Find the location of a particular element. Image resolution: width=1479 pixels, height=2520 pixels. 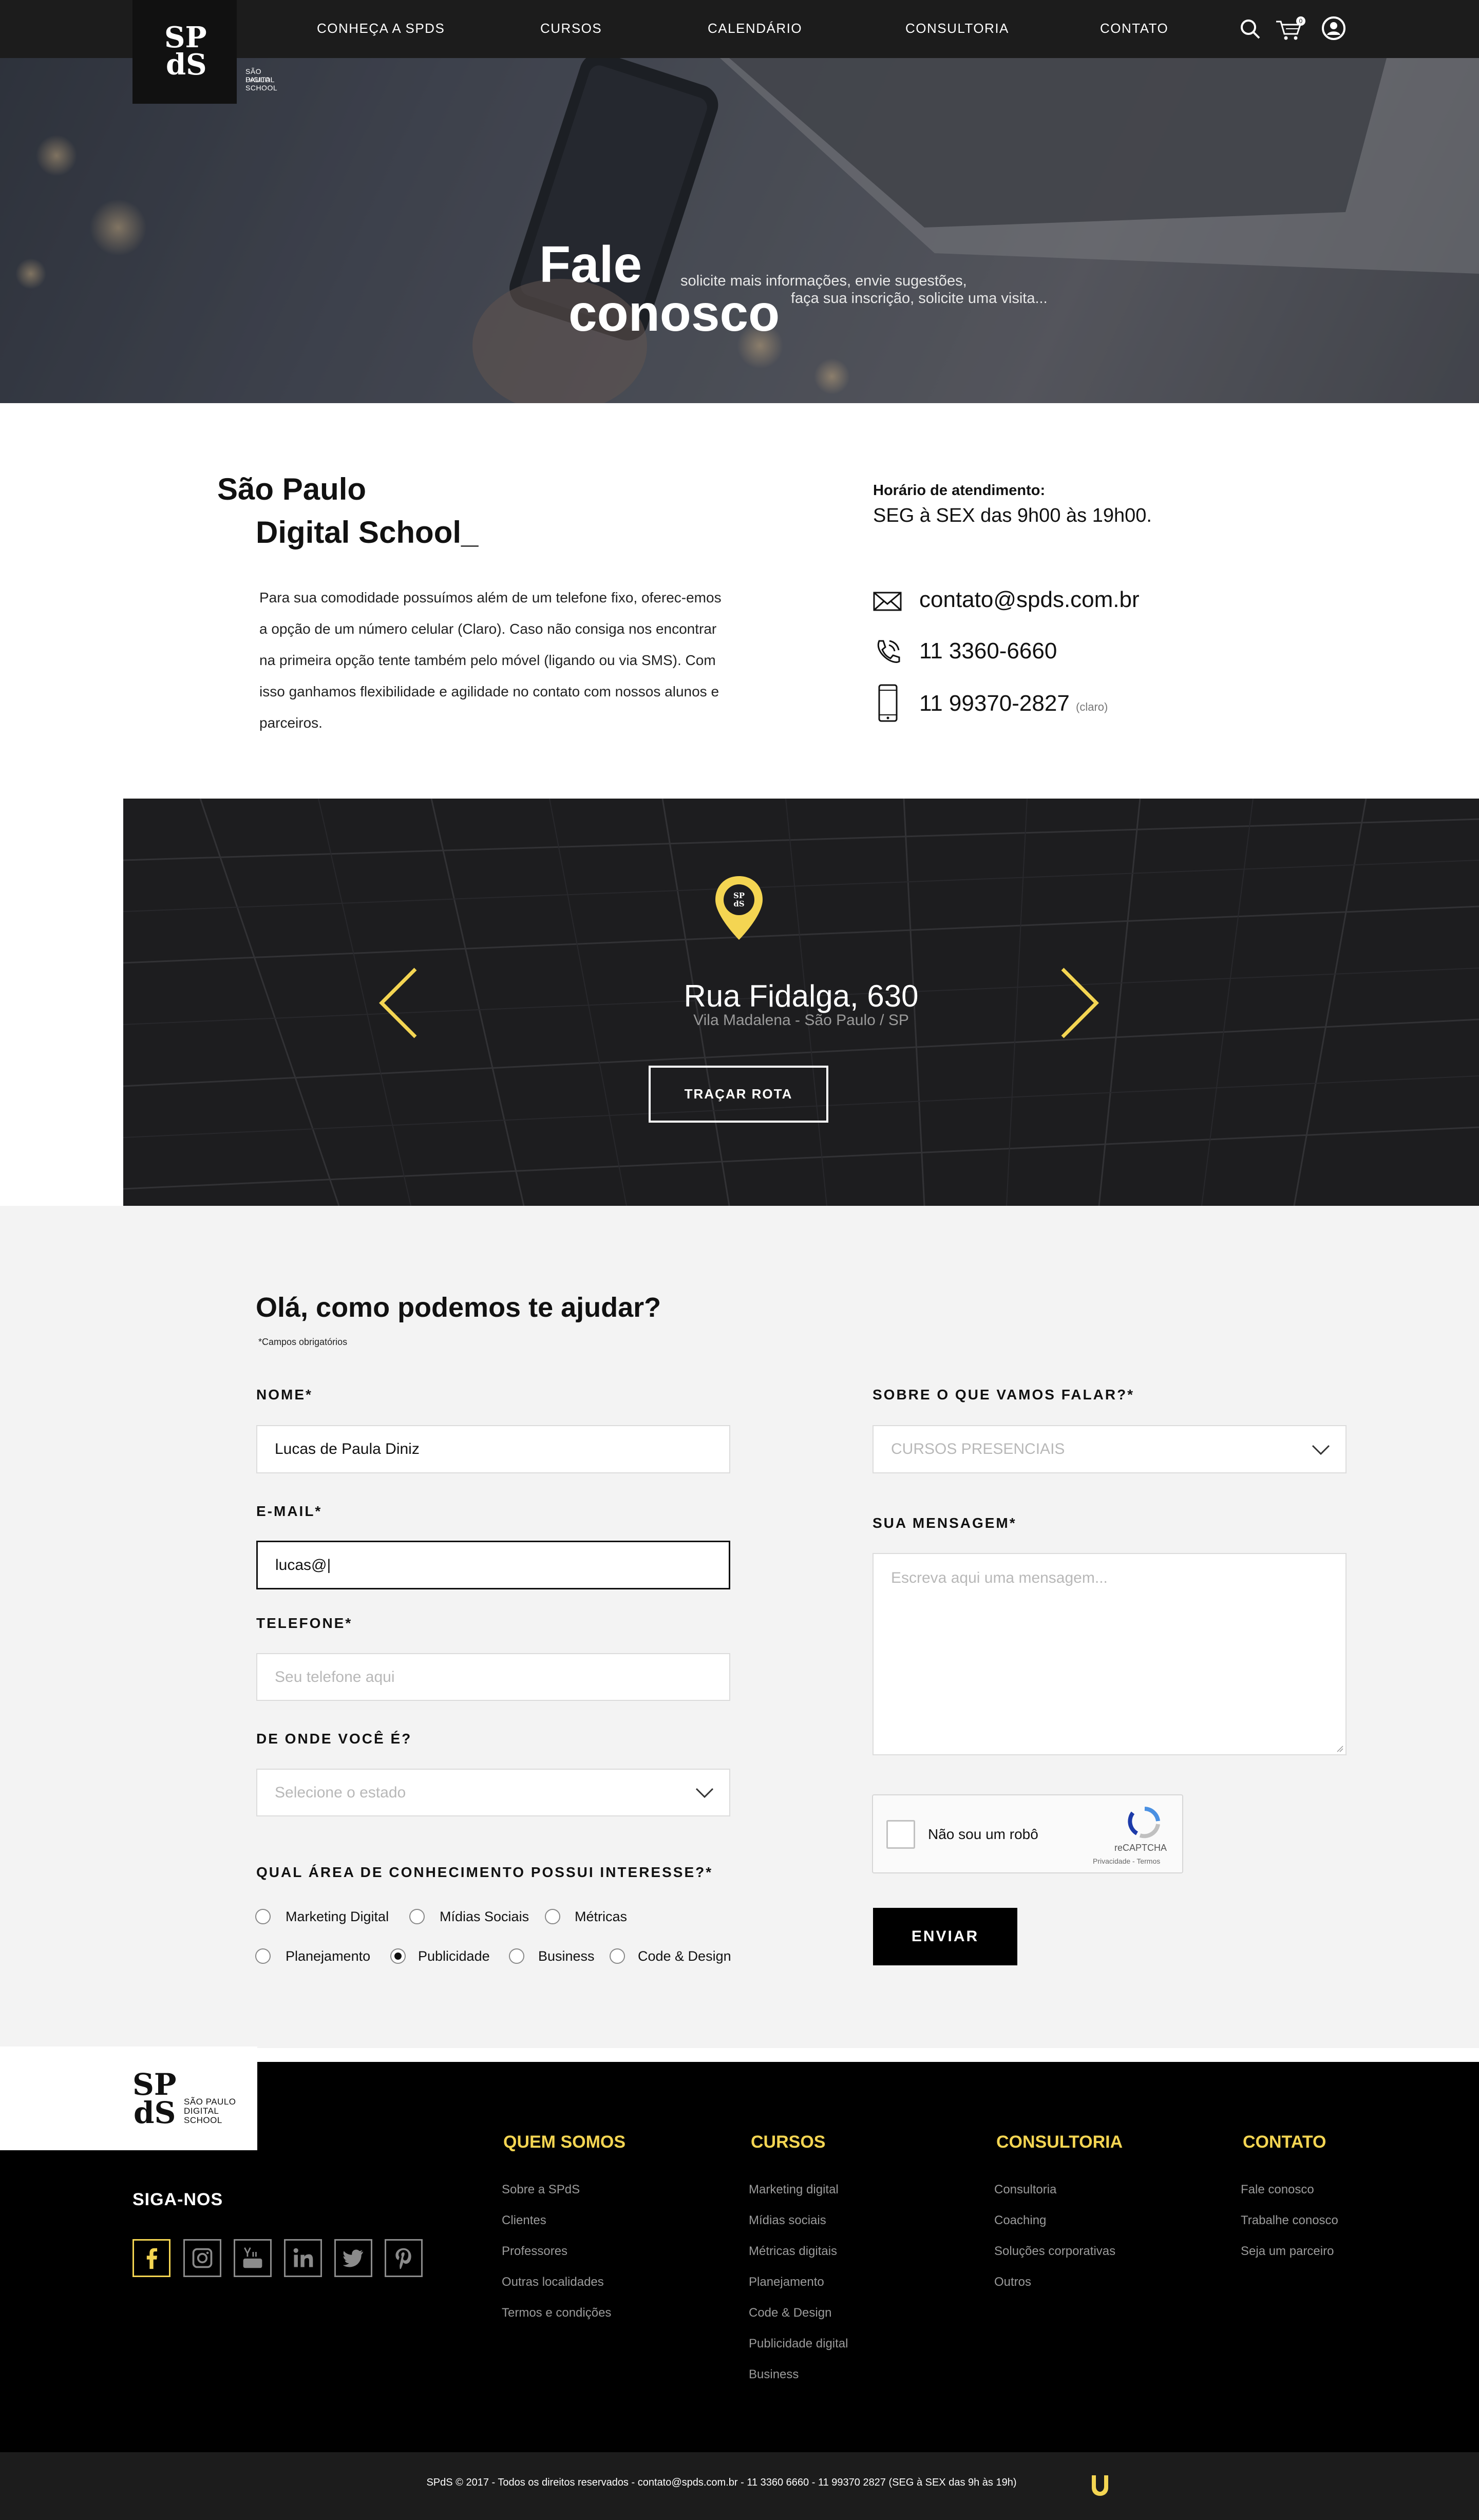

twitter-icon is located at coordinates (353, 2258).